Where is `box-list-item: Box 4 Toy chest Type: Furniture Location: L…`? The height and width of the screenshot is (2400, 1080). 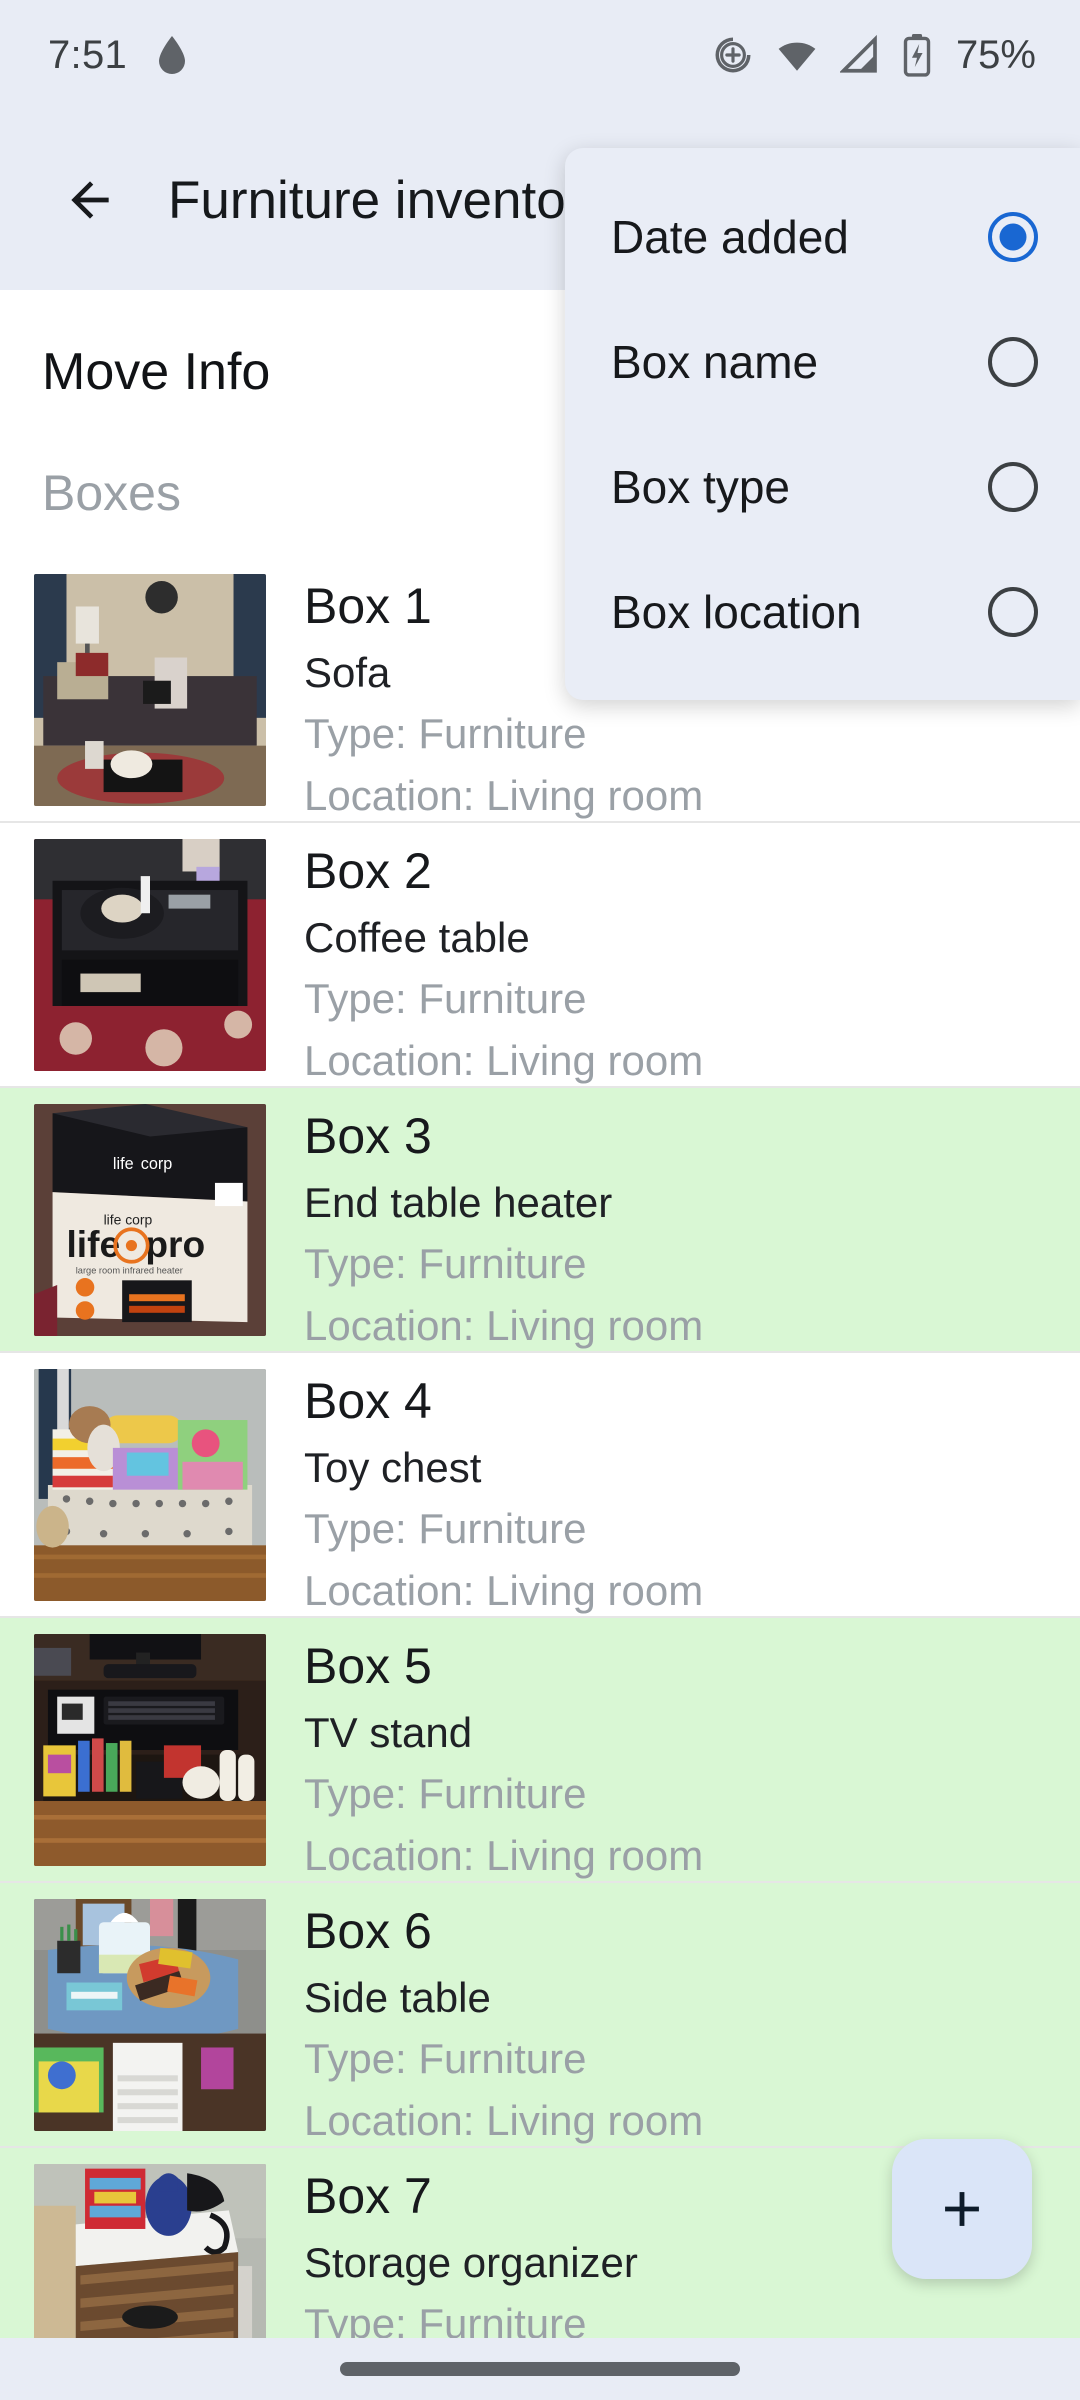 box-list-item: Box 4 Toy chest Type: Furniture Location: L… is located at coordinates (540, 1485).